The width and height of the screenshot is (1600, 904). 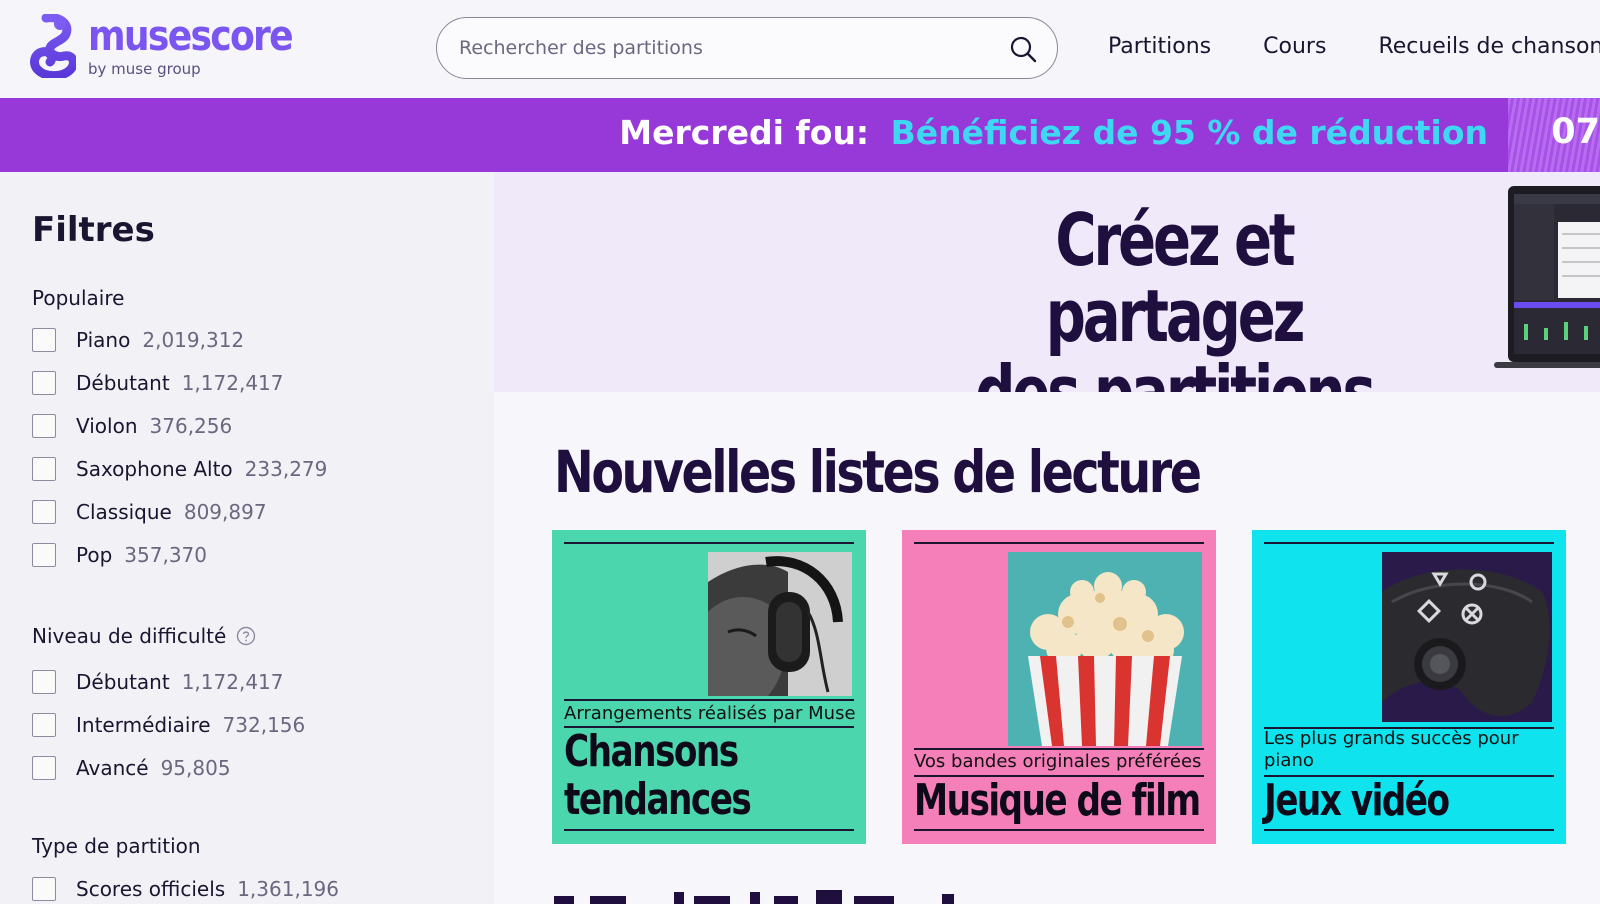 I want to click on filter-count: 95,805, so click(x=195, y=768).